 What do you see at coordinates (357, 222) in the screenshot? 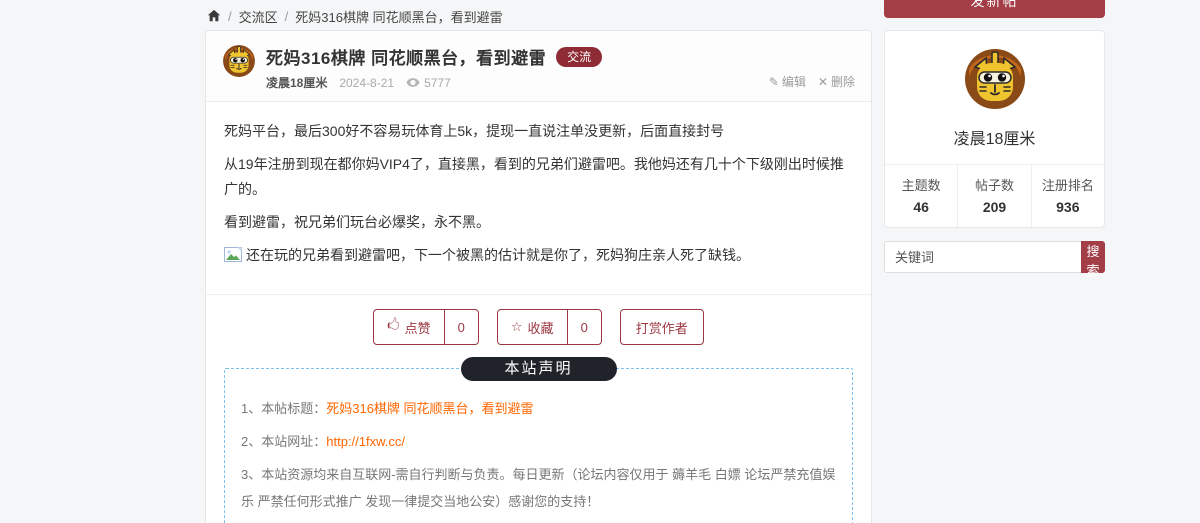
I see `post-paragraph: 看到避雷，祝兄弟们玩台必爆奖，永不黑。` at bounding box center [357, 222].